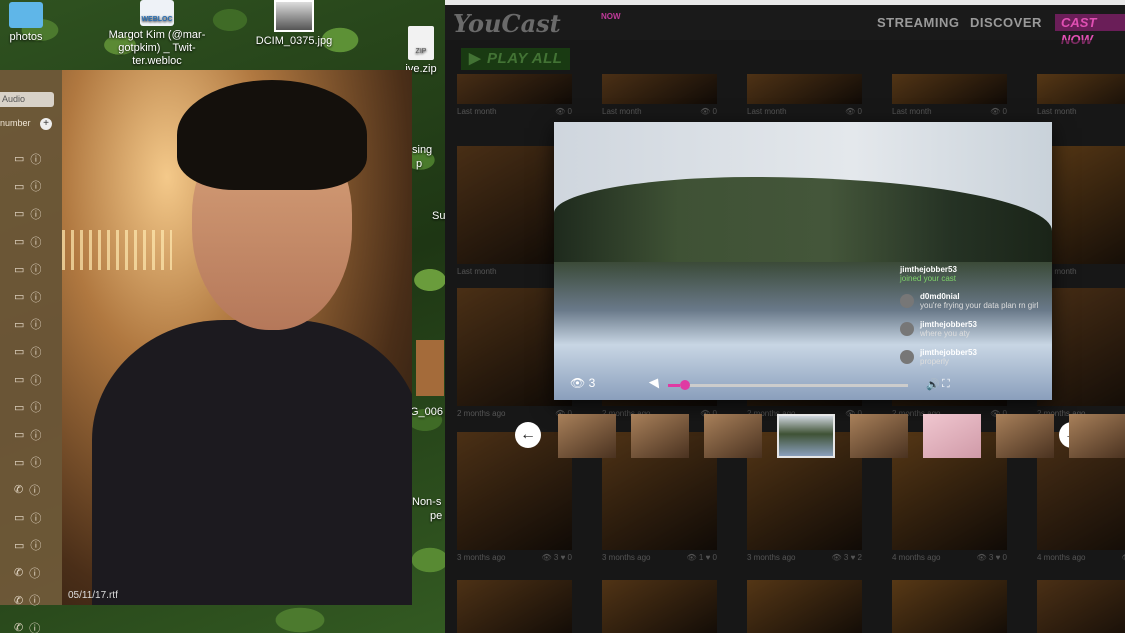 The height and width of the screenshot is (633, 1125). I want to click on nav-streaming: STREAMING, so click(918, 22).